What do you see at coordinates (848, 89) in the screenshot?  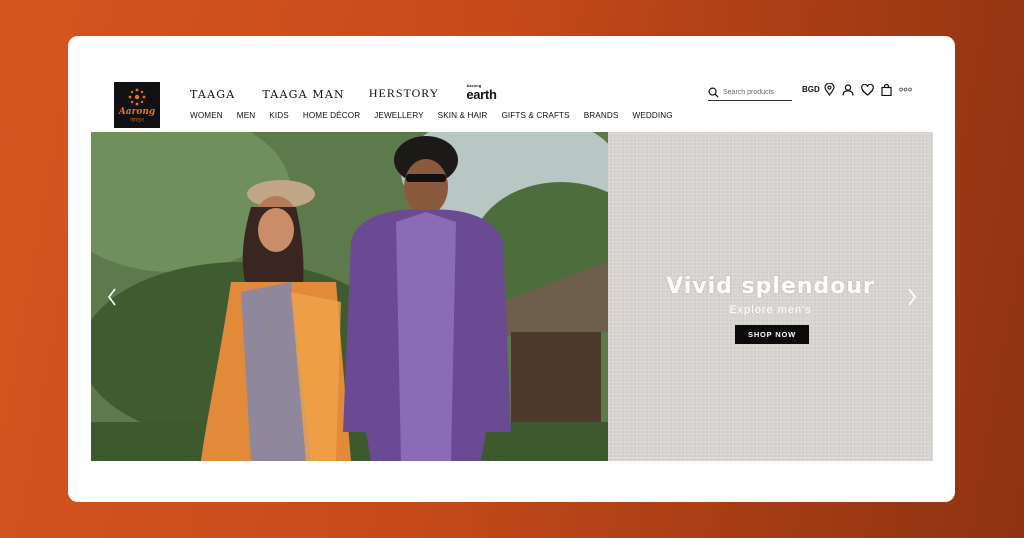 I see `user-icon` at bounding box center [848, 89].